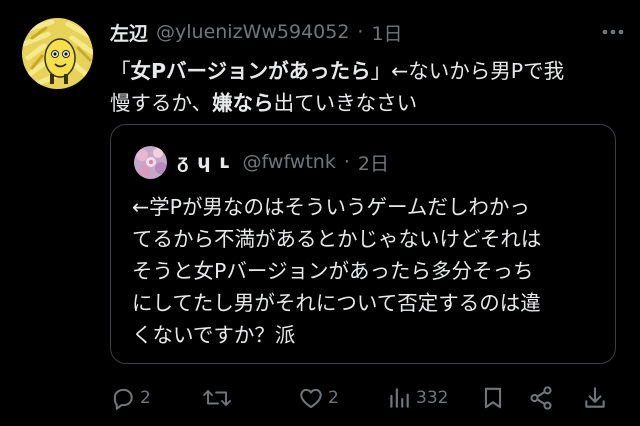 The width and height of the screenshot is (640, 426). I want to click on action-bar: 2 2 332, so click(367, 398).